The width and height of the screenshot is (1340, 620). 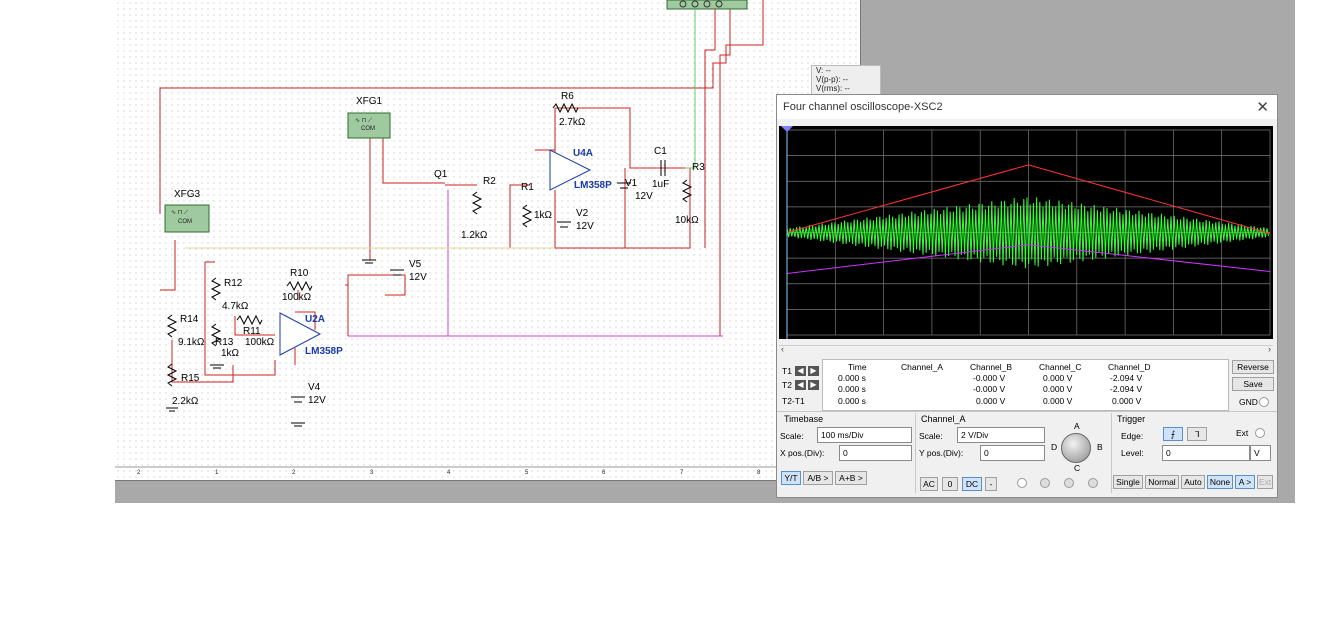 I want to click on label-r10: R10, so click(x=299, y=273).